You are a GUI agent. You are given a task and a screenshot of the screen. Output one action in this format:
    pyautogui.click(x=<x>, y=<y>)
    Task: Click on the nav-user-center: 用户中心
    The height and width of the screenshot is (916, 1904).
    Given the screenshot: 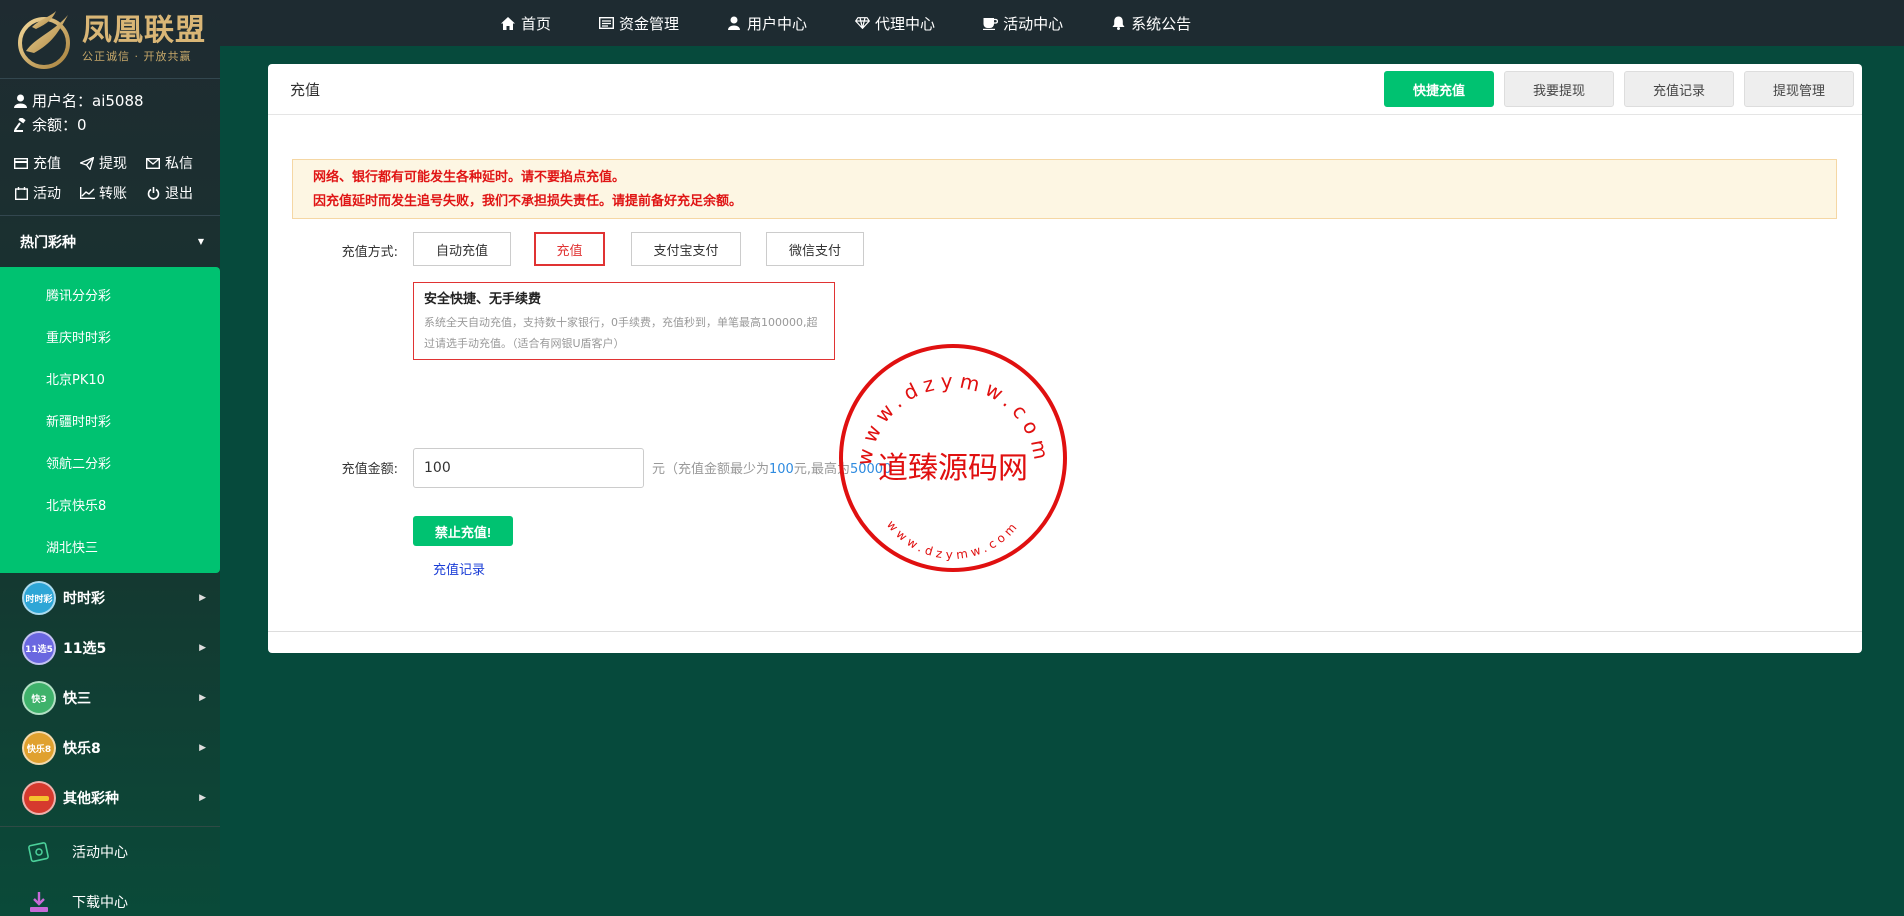 What is the action you would take?
    pyautogui.click(x=766, y=23)
    